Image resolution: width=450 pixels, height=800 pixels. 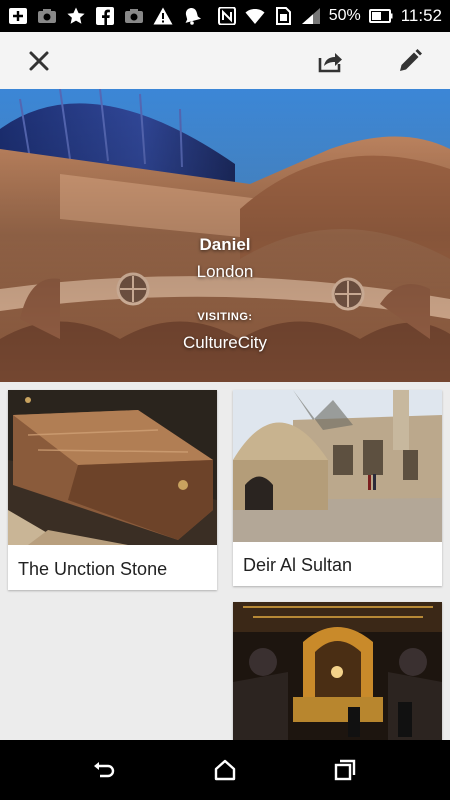 I want to click on wifi-icon, so click(x=255, y=16).